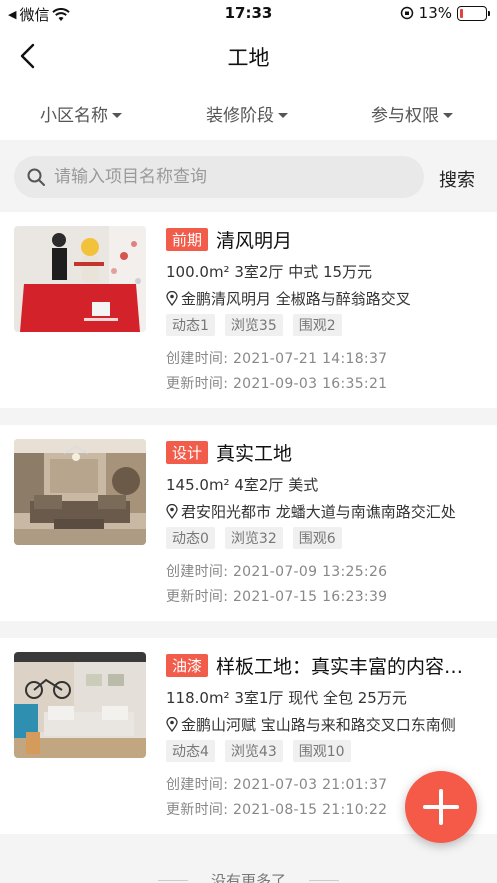 The height and width of the screenshot is (883, 497). I want to click on updated-time: 更新时间: 2021-09-03 16:35:21, so click(277, 384).